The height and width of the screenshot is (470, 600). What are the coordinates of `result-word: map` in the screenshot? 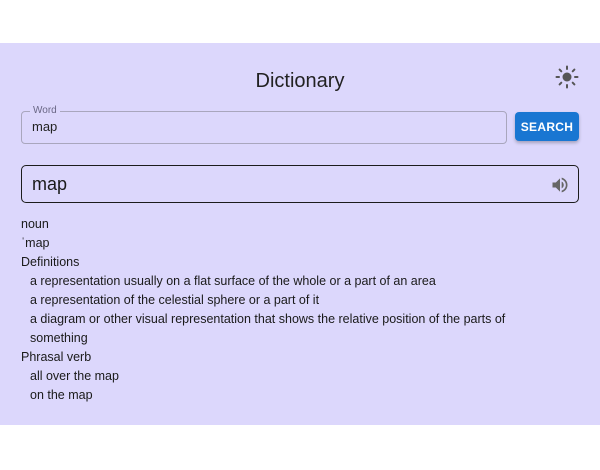 It's located at (50, 184).